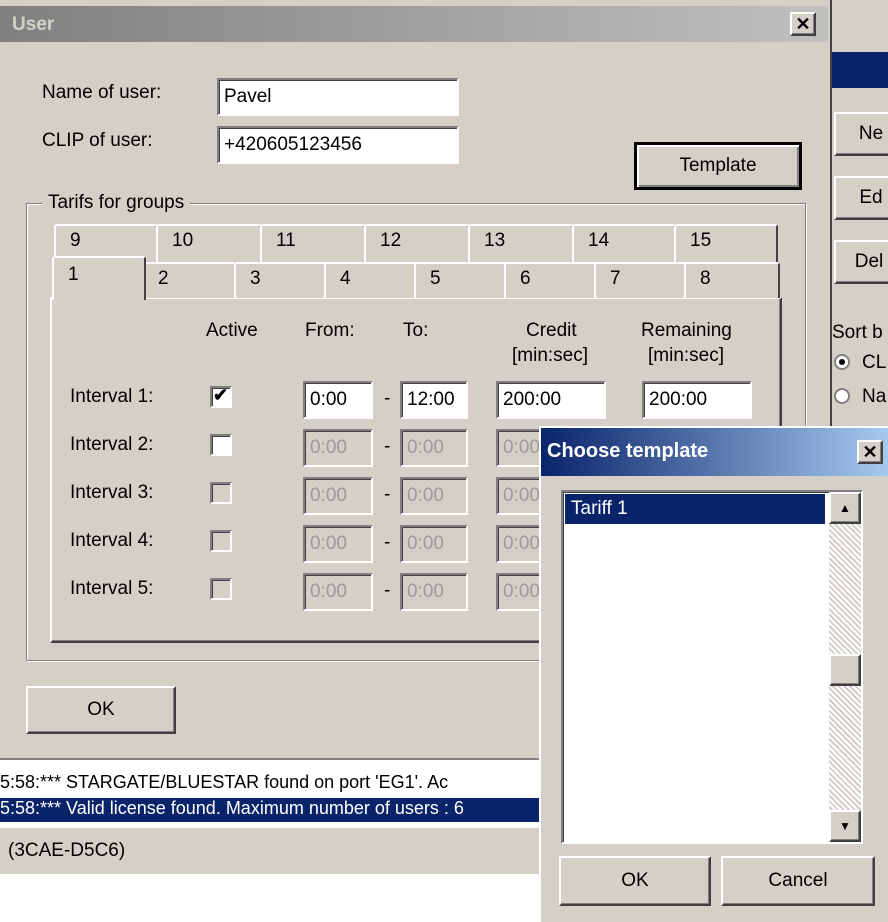 The width and height of the screenshot is (888, 922). I want to click on user-dialog-close-icon: ✕, so click(803, 24).